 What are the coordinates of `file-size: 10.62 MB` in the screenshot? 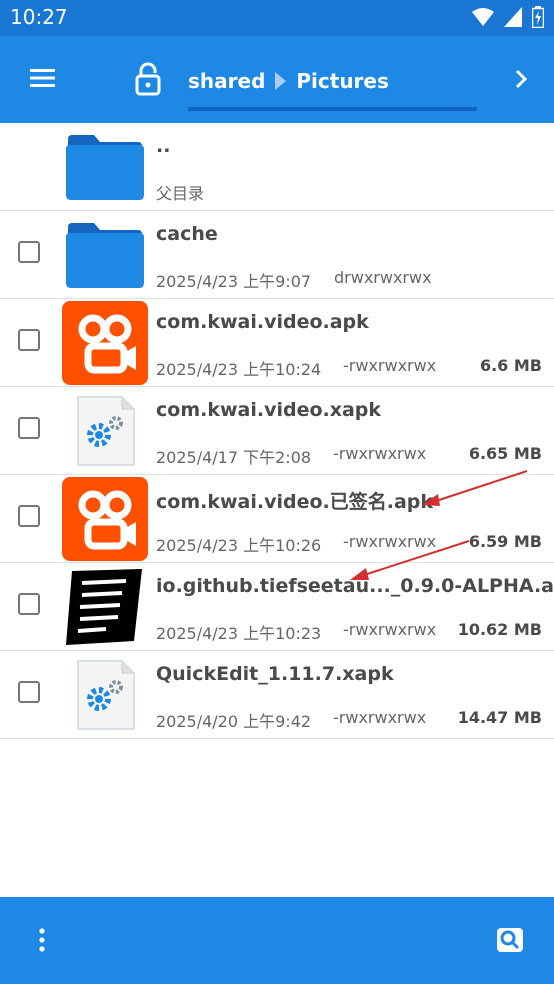 It's located at (499, 629).